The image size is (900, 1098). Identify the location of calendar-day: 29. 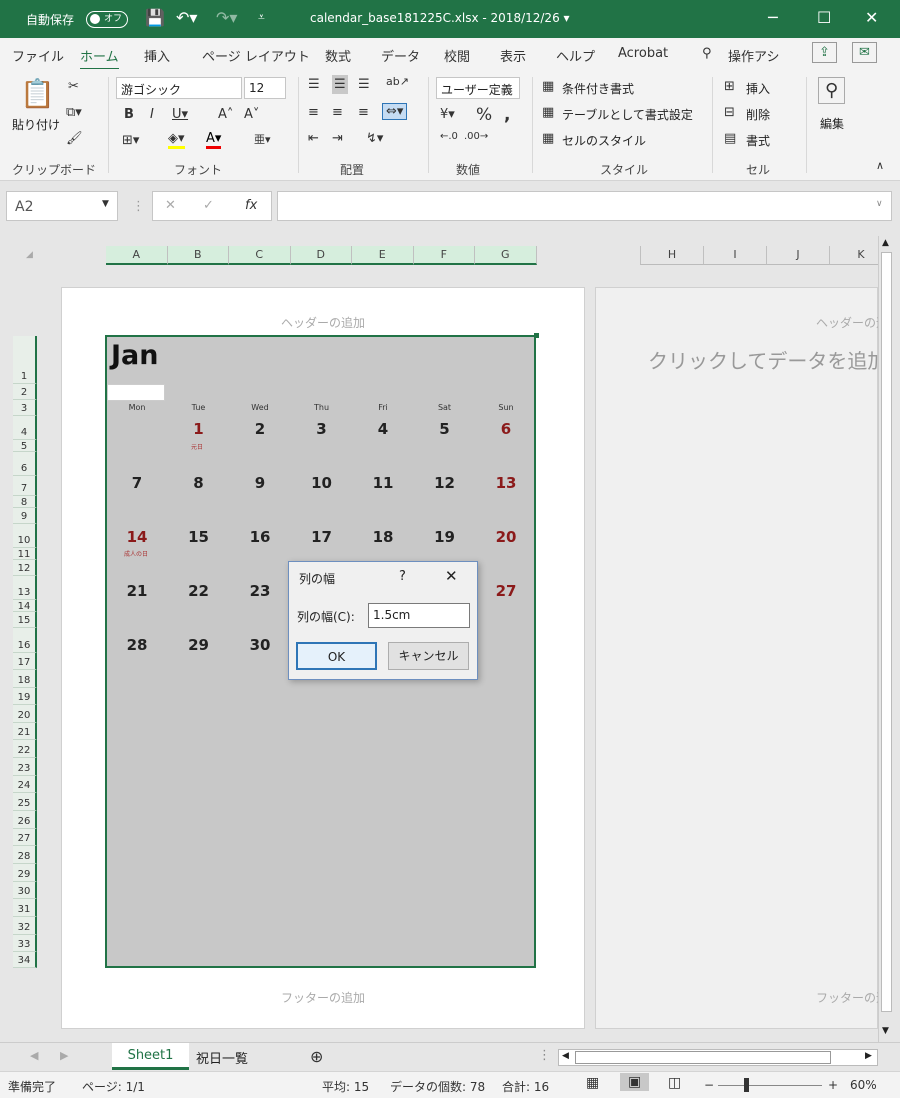
(199, 645).